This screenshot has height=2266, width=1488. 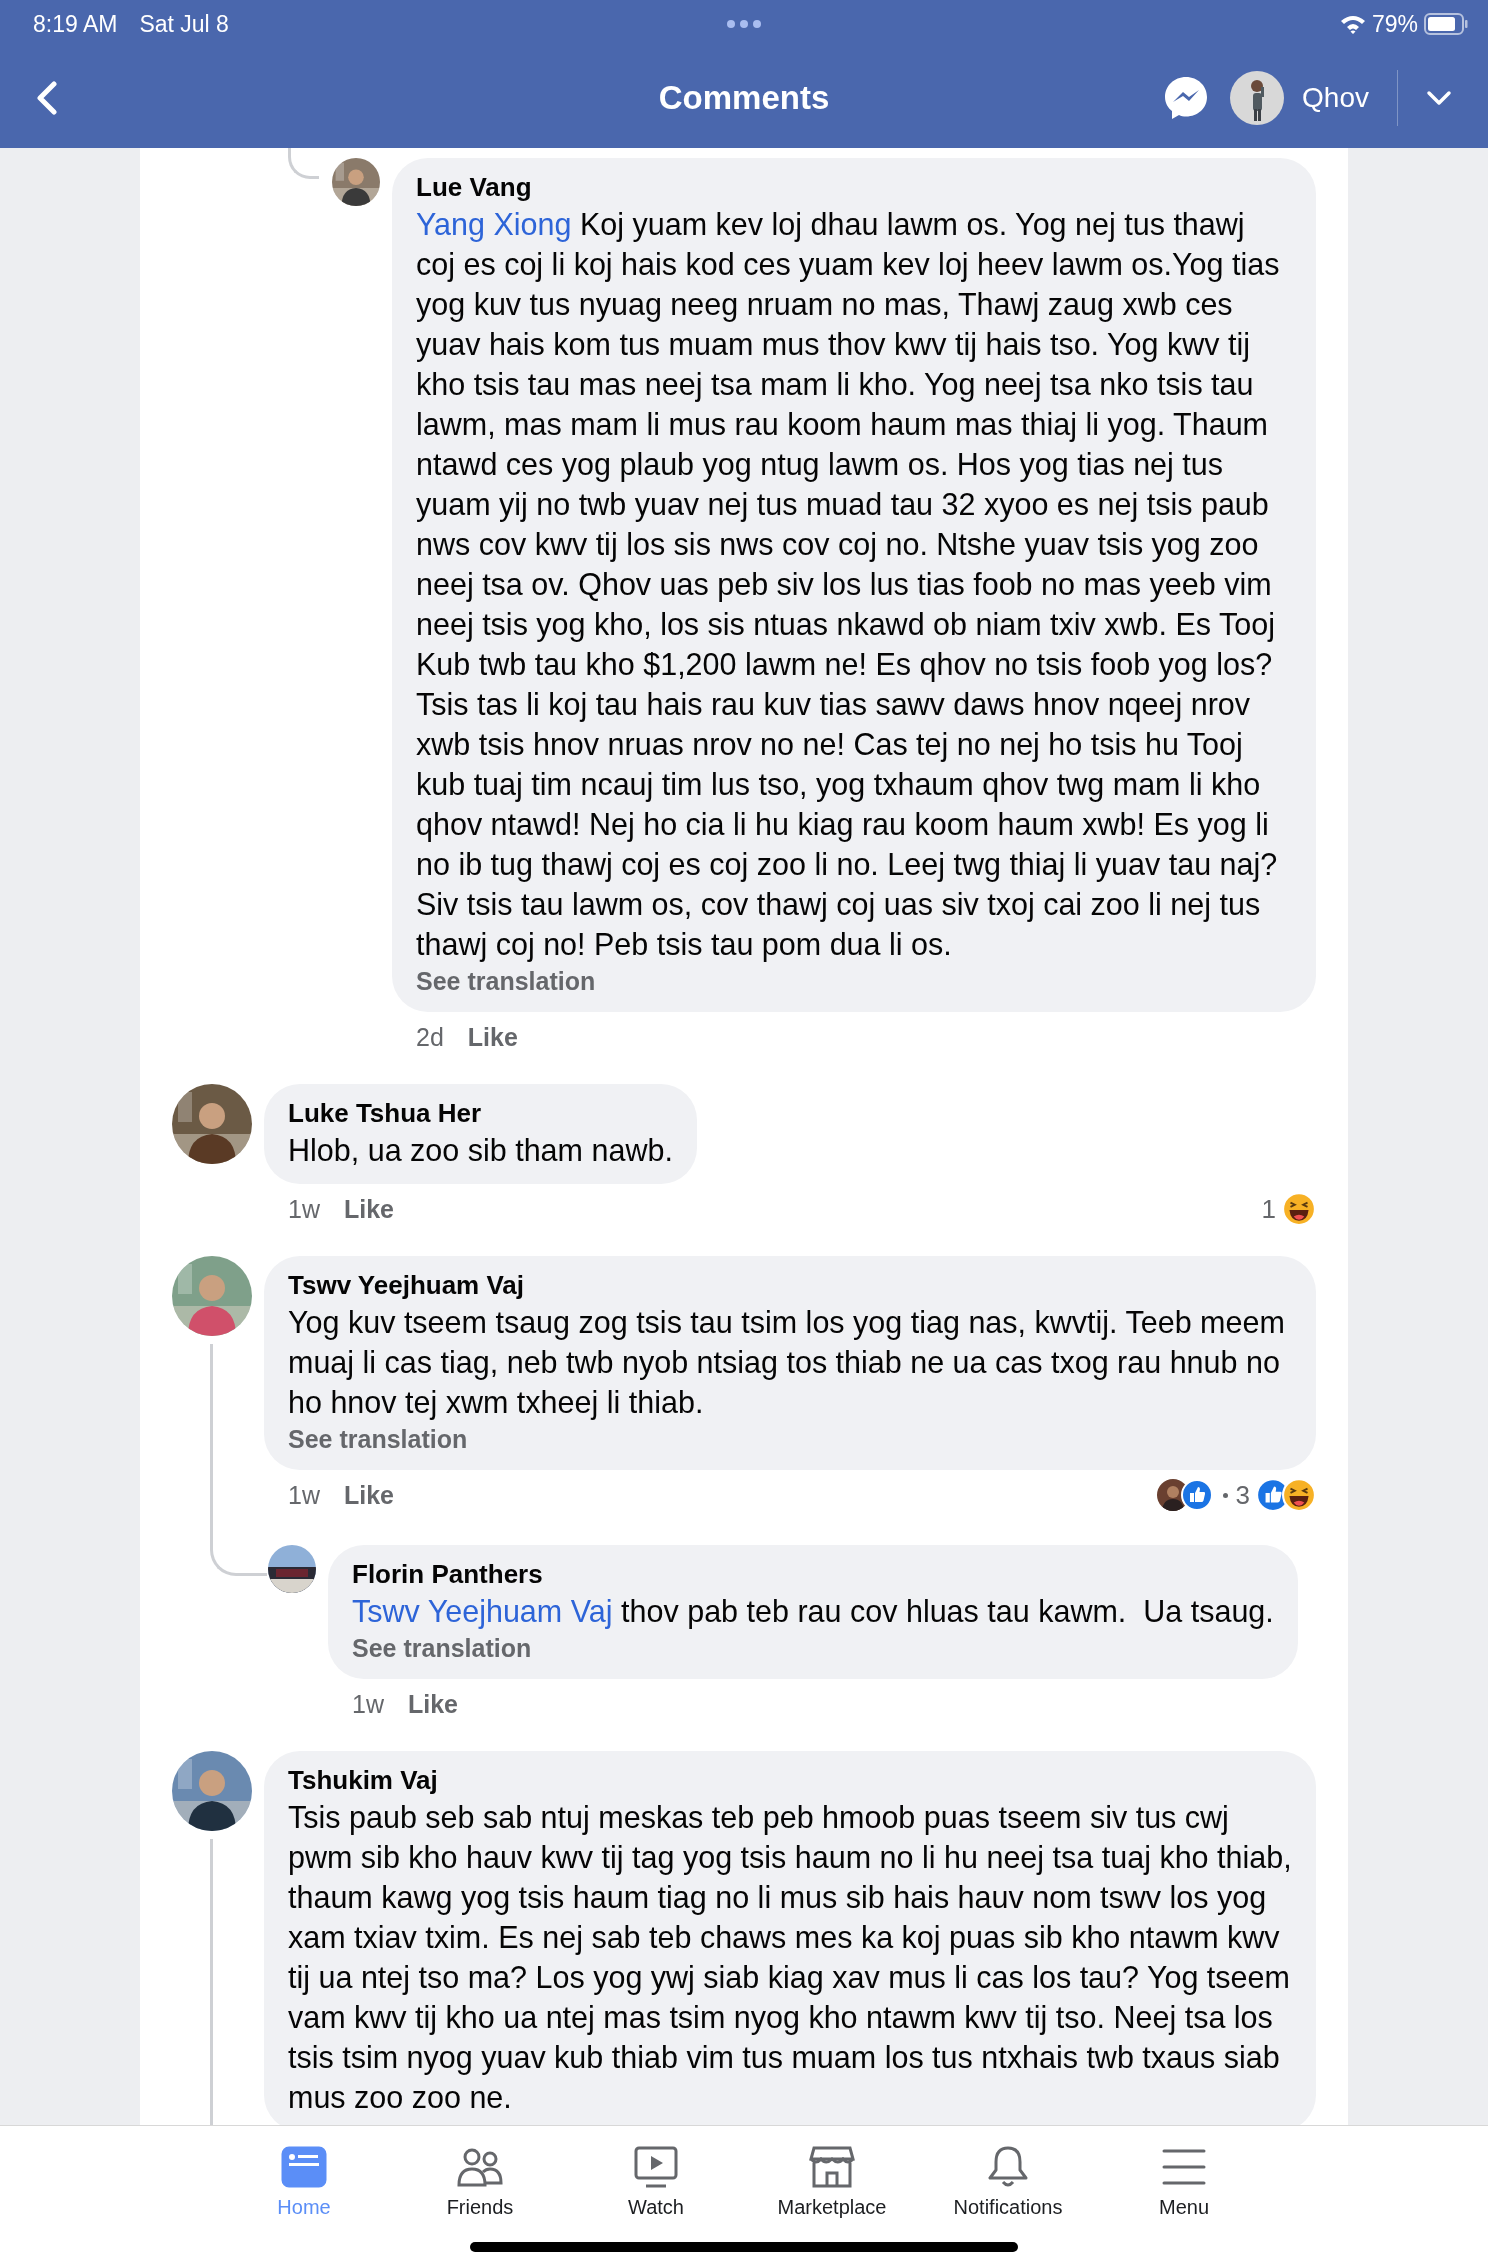 I want to click on comment-author: Tshukim Vaj, so click(x=790, y=1780).